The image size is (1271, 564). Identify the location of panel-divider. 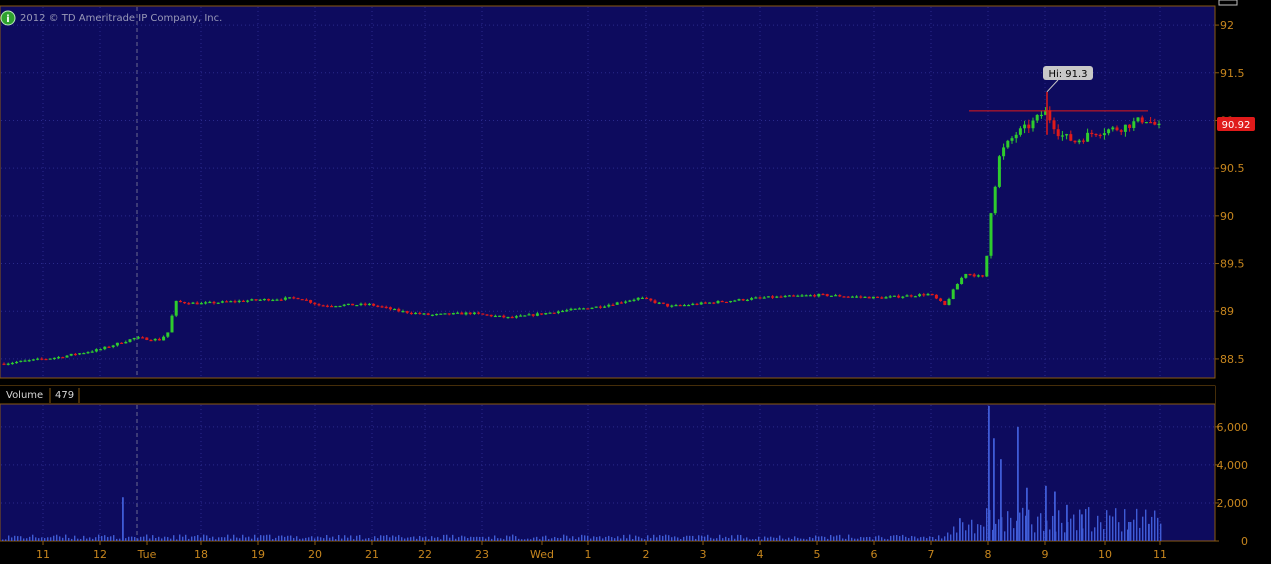
(607, 382).